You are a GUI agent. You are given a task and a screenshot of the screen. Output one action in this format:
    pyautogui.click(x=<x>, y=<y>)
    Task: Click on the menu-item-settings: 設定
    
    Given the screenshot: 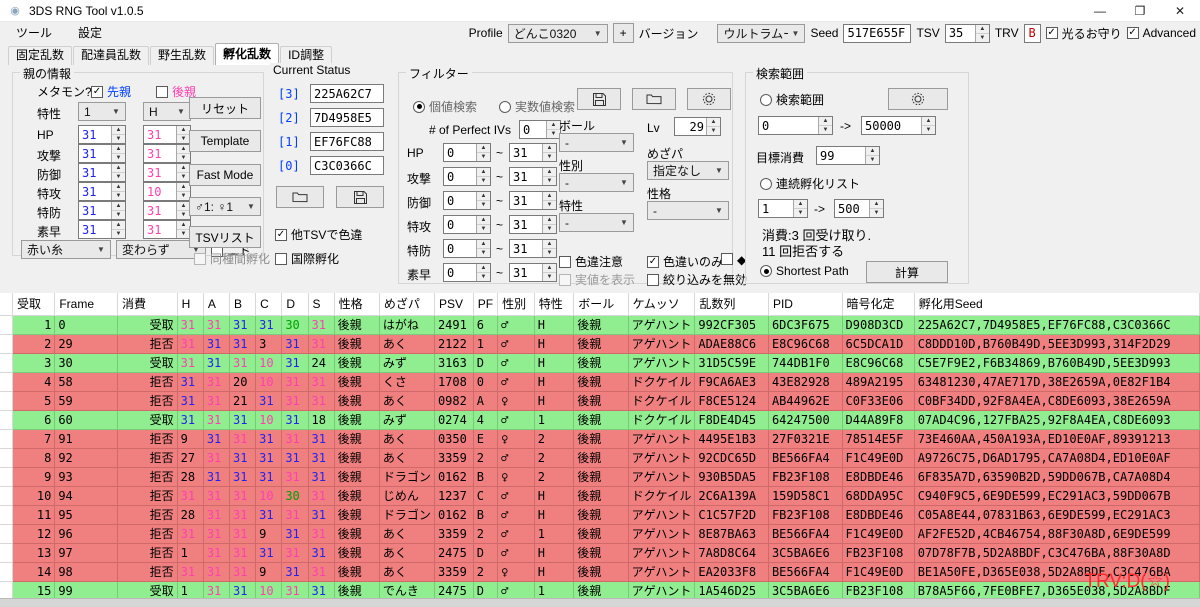 What is the action you would take?
    pyautogui.click(x=90, y=32)
    